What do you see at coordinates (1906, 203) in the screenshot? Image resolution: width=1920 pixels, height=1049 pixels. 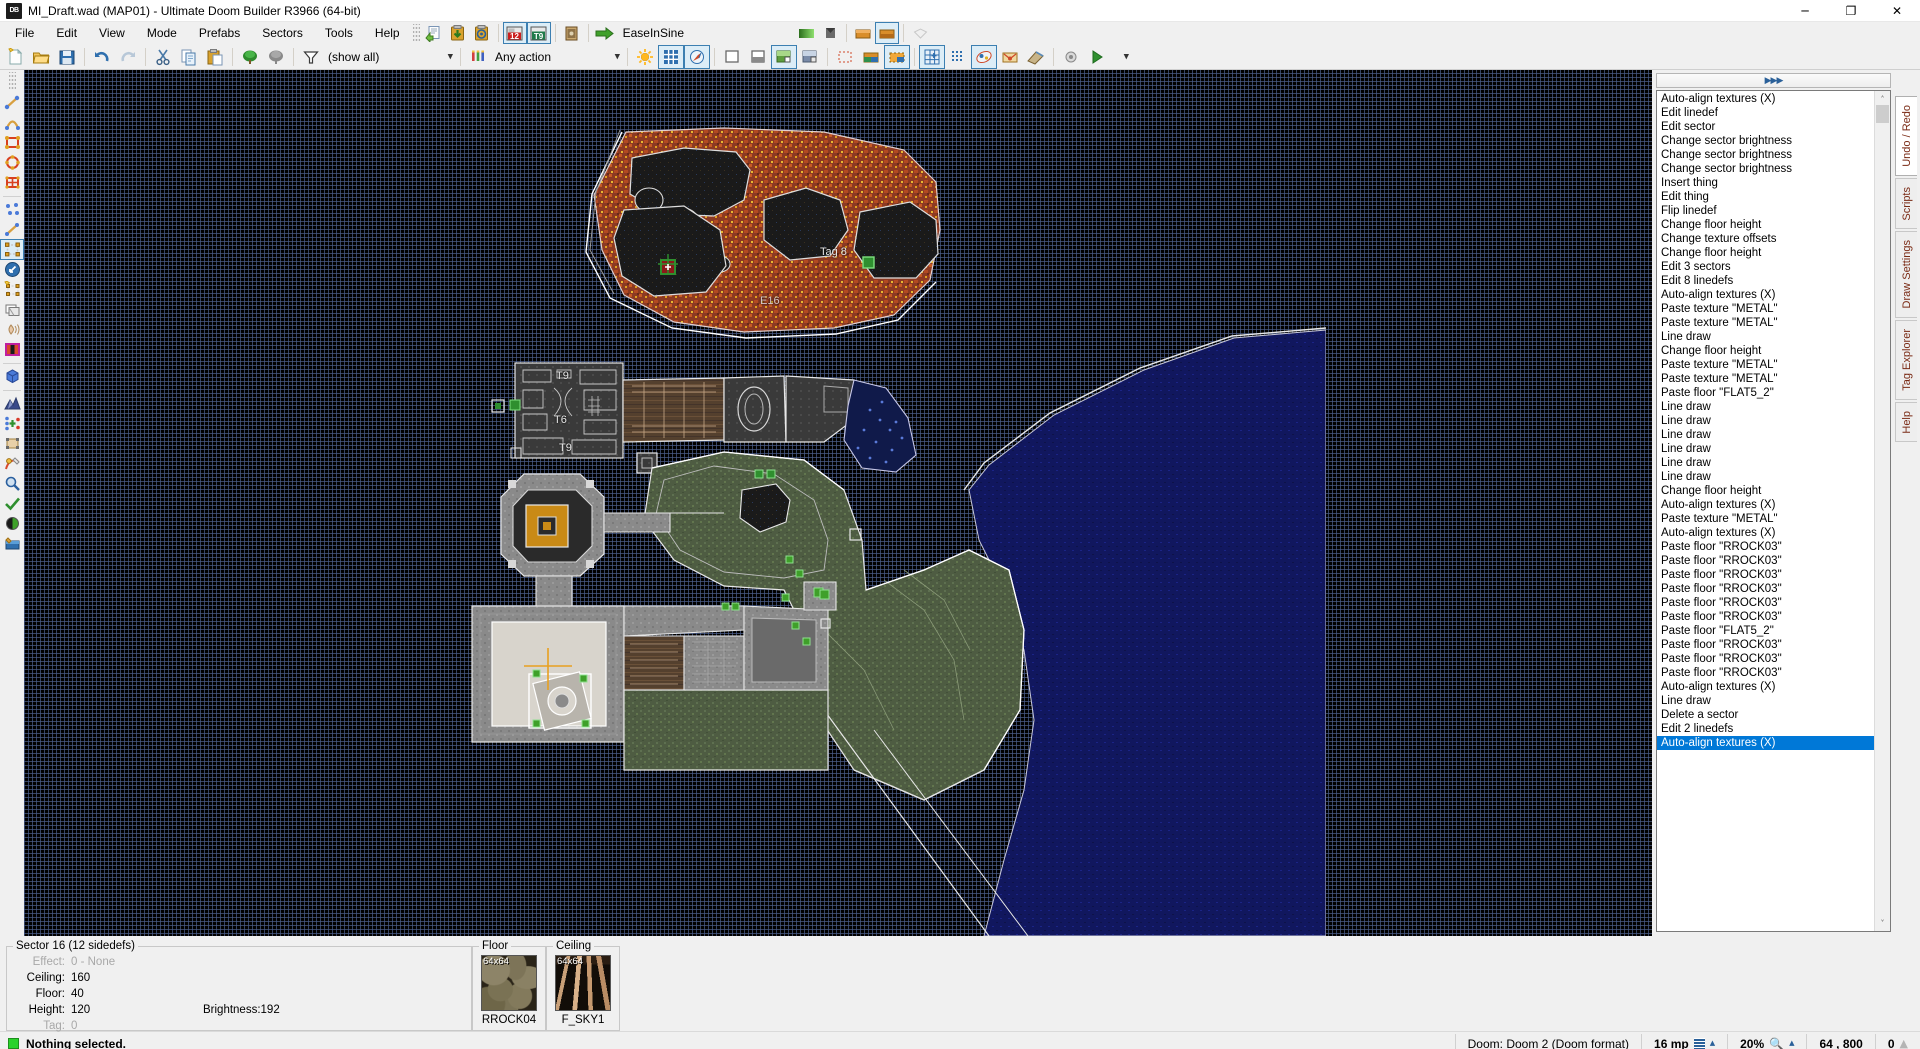 I see `tab-scripts: Scripts` at bounding box center [1906, 203].